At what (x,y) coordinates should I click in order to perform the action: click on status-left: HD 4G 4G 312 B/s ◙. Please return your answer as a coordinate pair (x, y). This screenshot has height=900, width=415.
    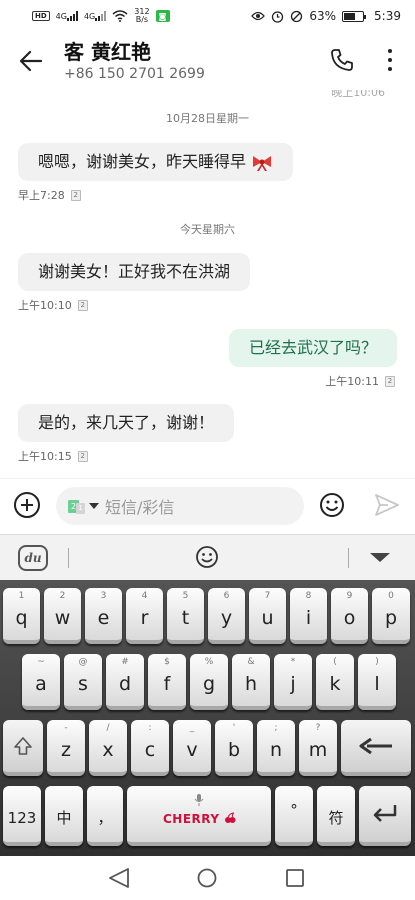
    Looking at the image, I should click on (101, 16).